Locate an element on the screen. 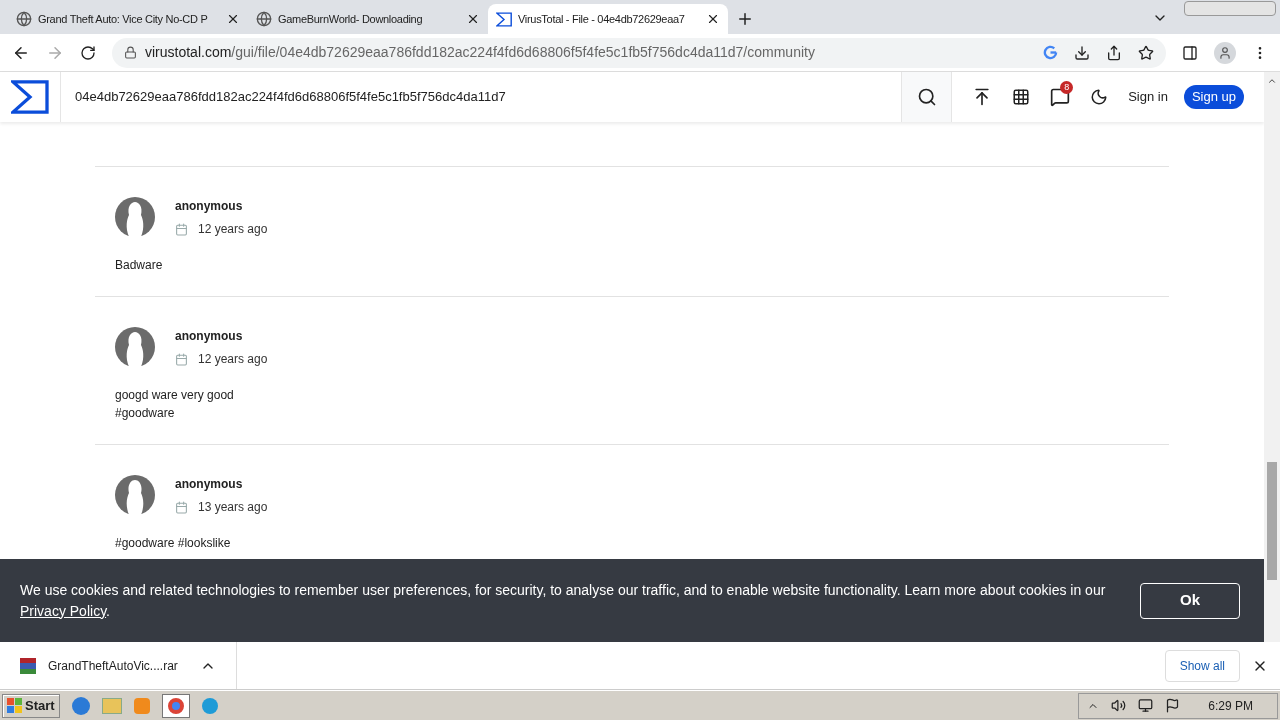  browser-tab: GameBurnWorld- Downloading is located at coordinates (368, 19).